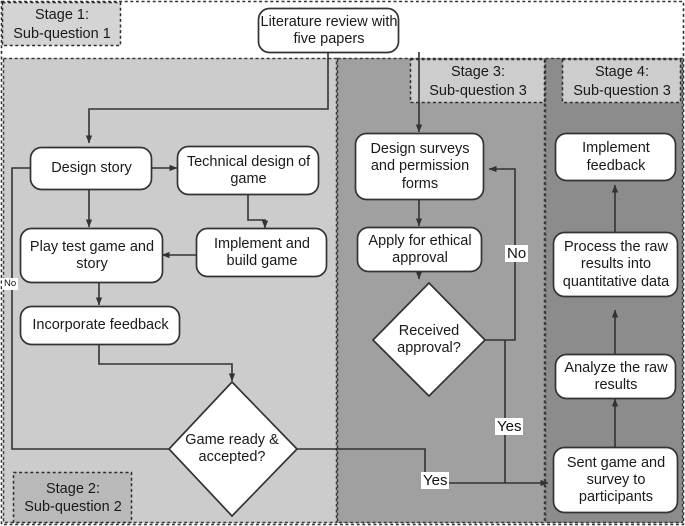 The width and height of the screenshot is (685, 526). I want to click on node-incorporate-feedback, so click(100, 325).